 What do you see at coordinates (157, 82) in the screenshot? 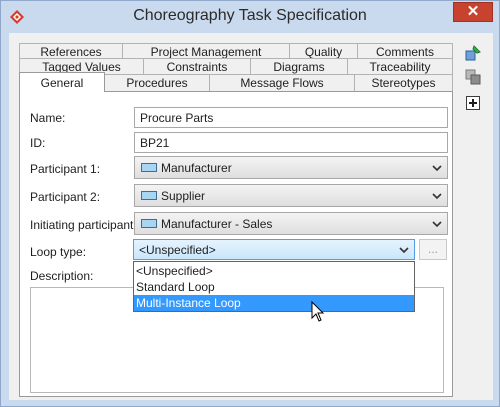
I see `tab-procedures: Procedures` at bounding box center [157, 82].